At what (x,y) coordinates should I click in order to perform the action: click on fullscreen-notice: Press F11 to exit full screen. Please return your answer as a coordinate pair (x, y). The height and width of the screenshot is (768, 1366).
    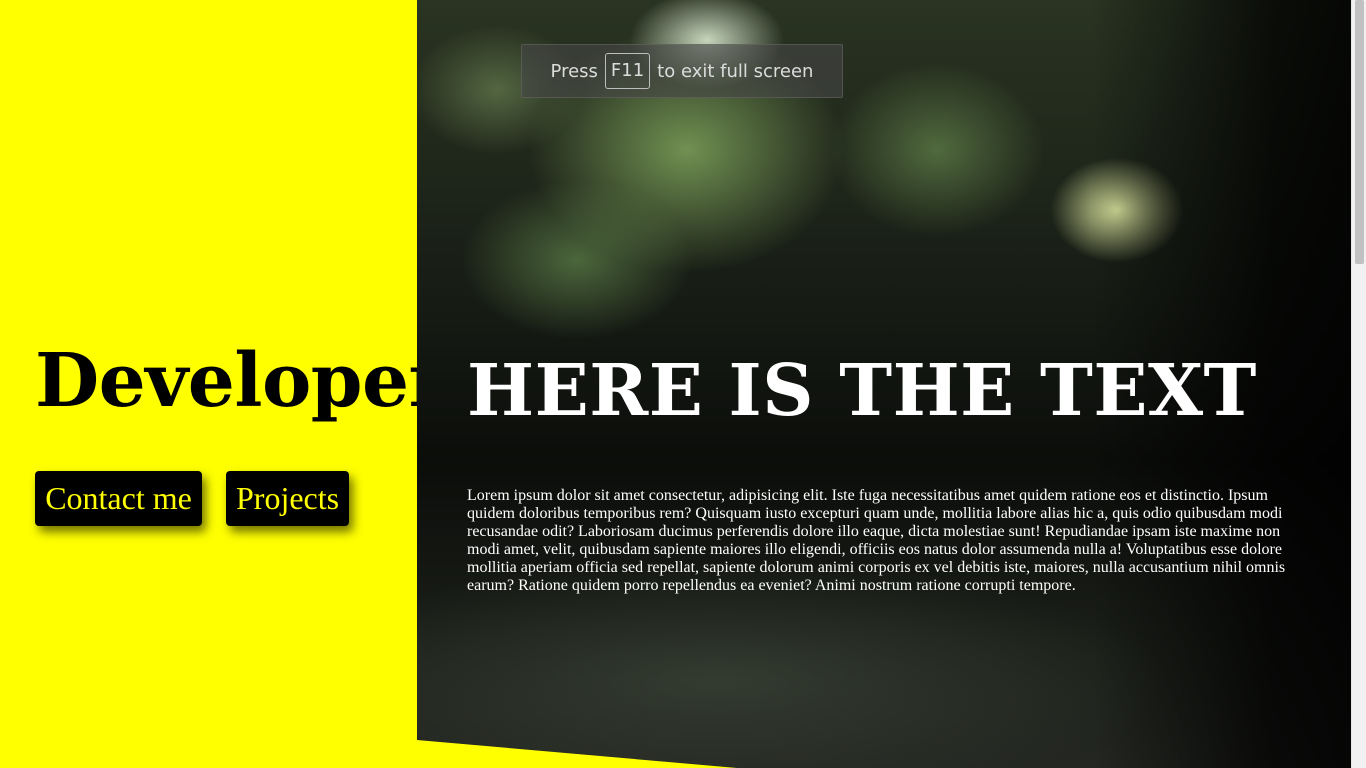
    Looking at the image, I should click on (682, 71).